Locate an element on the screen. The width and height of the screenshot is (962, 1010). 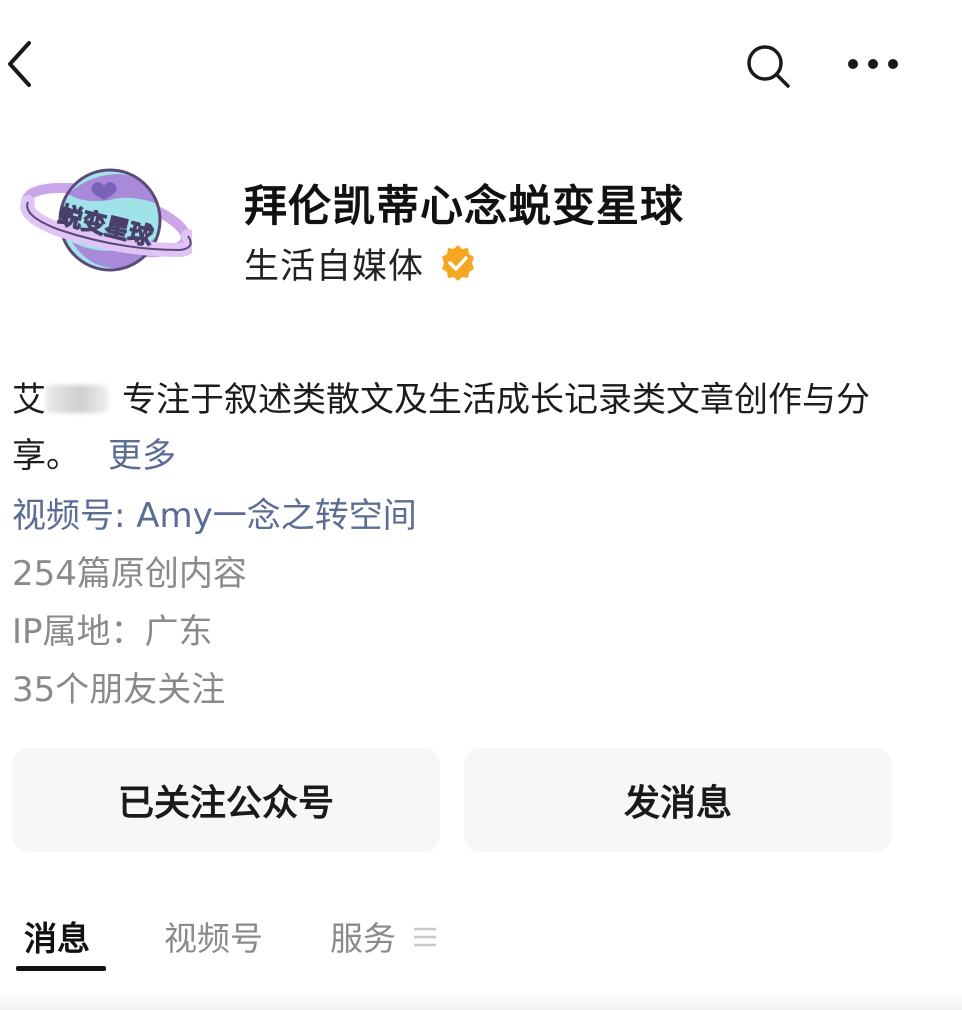
video-channel-link: 视频号: Amy一念之转空间 is located at coordinates (214, 512).